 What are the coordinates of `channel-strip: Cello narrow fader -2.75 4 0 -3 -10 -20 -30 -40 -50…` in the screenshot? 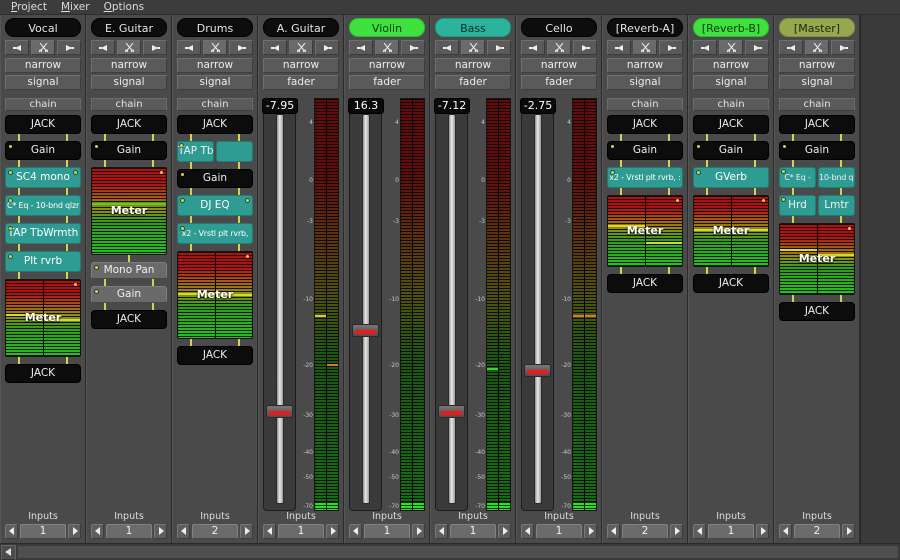 It's located at (559, 279).